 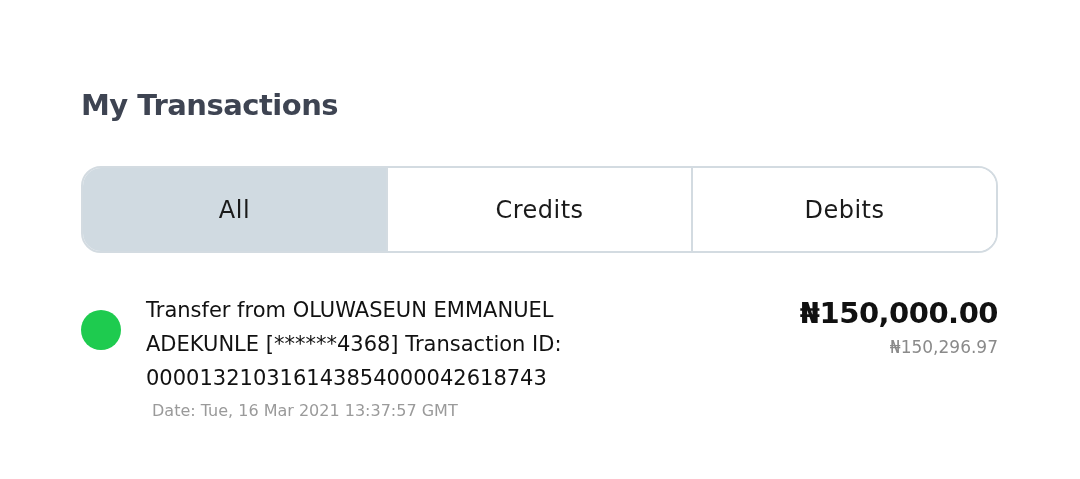 I want to click on transaction-date: Date: Tue, 16 Mar 2021 13:37:57 GMT, so click(x=305, y=410).